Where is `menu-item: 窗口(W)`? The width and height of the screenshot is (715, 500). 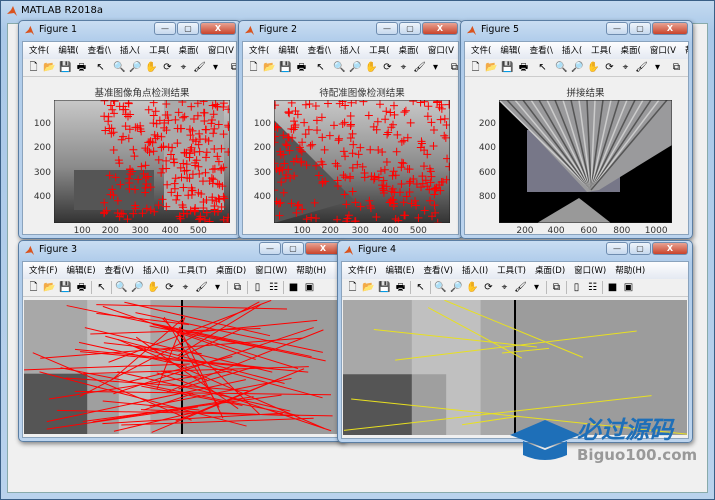
menu-item: 窗口(W) is located at coordinates (590, 270).